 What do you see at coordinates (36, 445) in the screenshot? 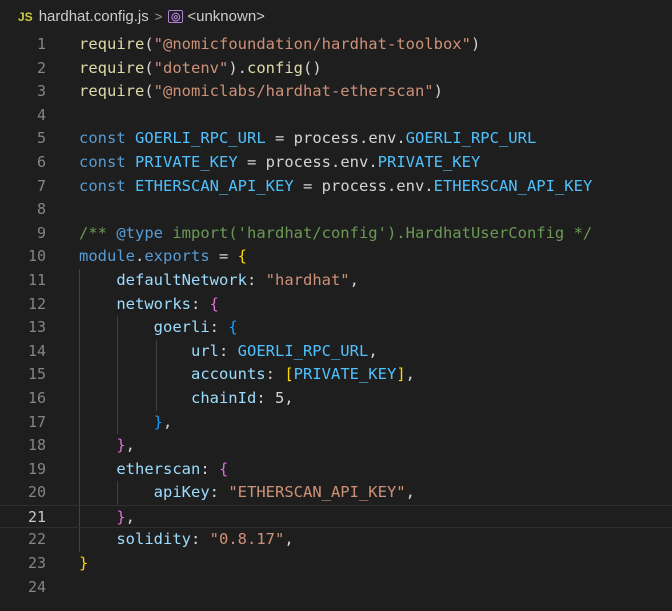
I see `line-number: 18` at bounding box center [36, 445].